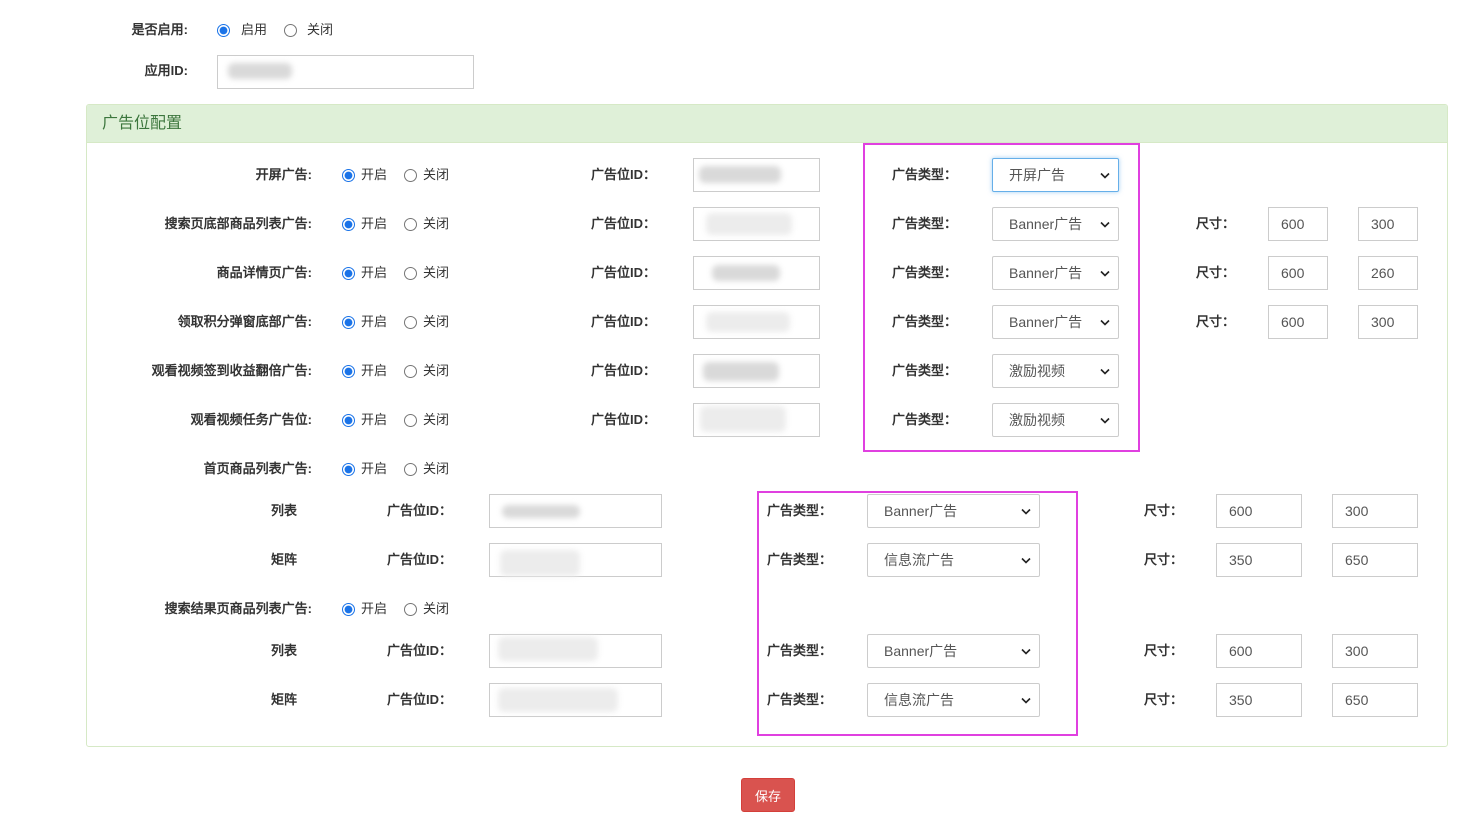  I want to click on ad-slot-label: 商品详情页广告:, so click(264, 272).